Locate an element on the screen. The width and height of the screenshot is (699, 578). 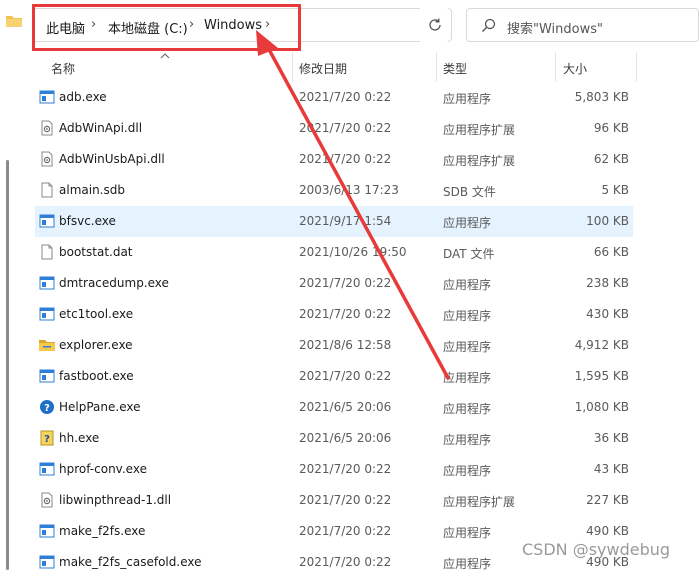
file-size: 4,912 KB is located at coordinates (601, 345).